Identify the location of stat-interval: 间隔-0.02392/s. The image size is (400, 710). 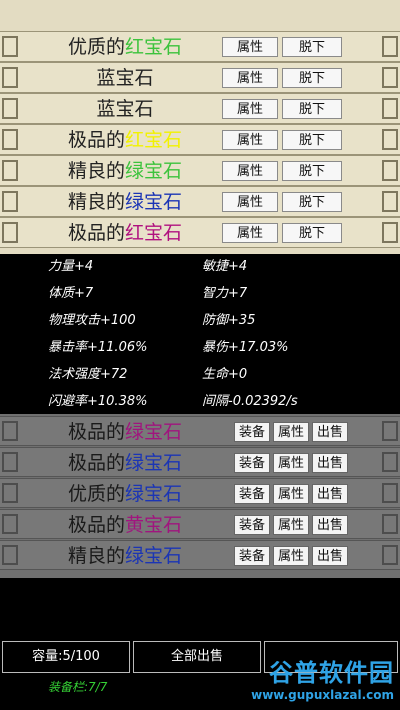
(250, 401).